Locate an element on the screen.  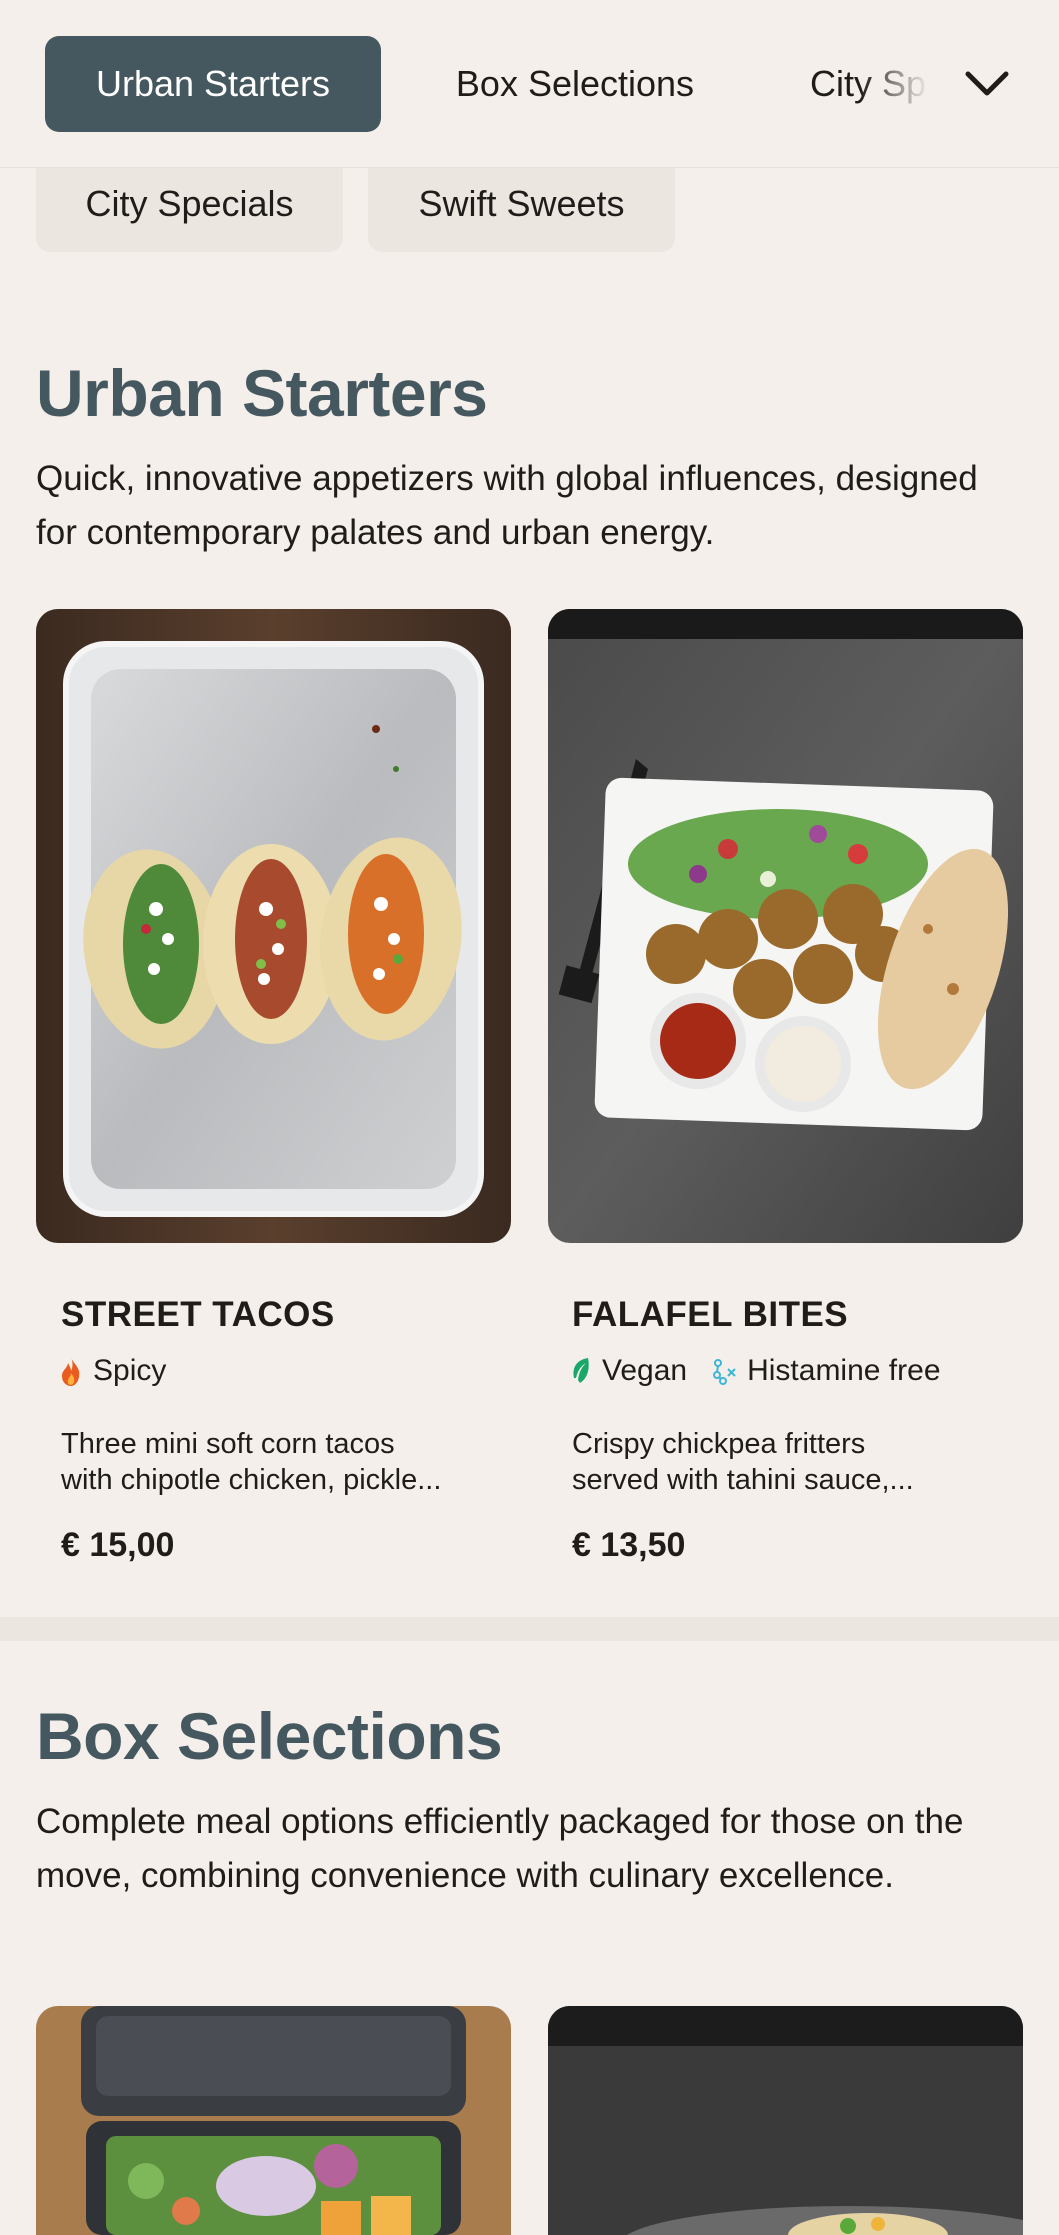
tab-city-specials-truncated: City Sp is located at coordinates (865, 84).